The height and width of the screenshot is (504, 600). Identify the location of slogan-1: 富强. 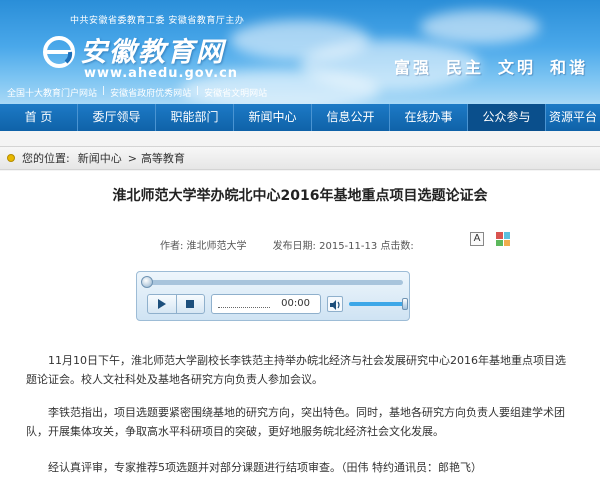
(412, 67).